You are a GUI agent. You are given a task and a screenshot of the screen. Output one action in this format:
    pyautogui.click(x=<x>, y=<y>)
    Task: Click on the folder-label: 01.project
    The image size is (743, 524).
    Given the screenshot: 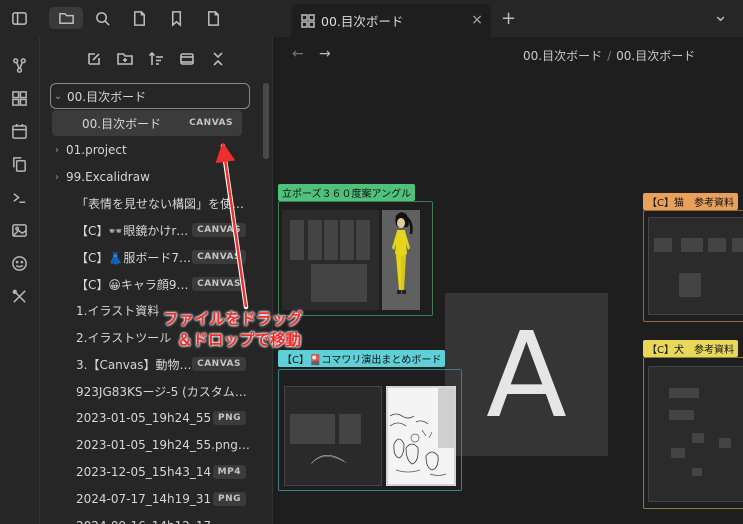 What is the action you would take?
    pyautogui.click(x=96, y=150)
    